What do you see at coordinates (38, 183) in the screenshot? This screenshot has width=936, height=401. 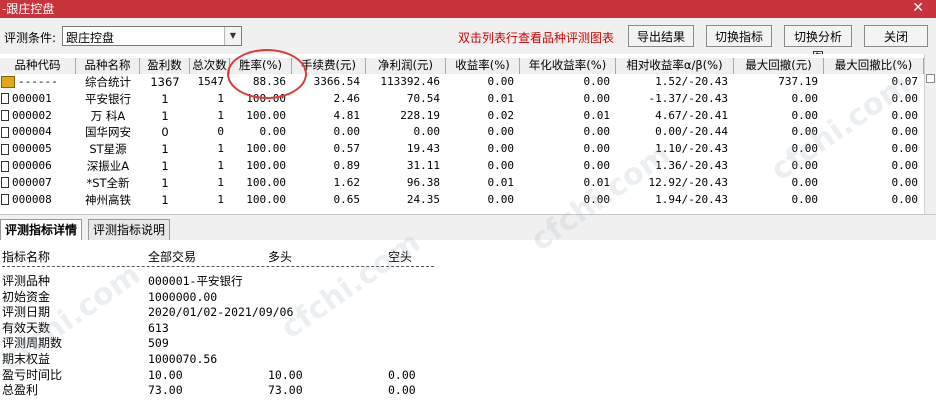 I see `stock-code-cell: 000007` at bounding box center [38, 183].